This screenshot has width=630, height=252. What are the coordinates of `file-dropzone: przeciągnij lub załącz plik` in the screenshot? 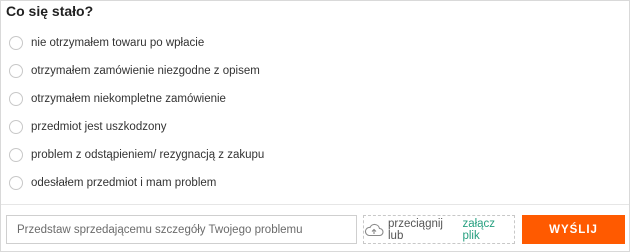 It's located at (439, 229).